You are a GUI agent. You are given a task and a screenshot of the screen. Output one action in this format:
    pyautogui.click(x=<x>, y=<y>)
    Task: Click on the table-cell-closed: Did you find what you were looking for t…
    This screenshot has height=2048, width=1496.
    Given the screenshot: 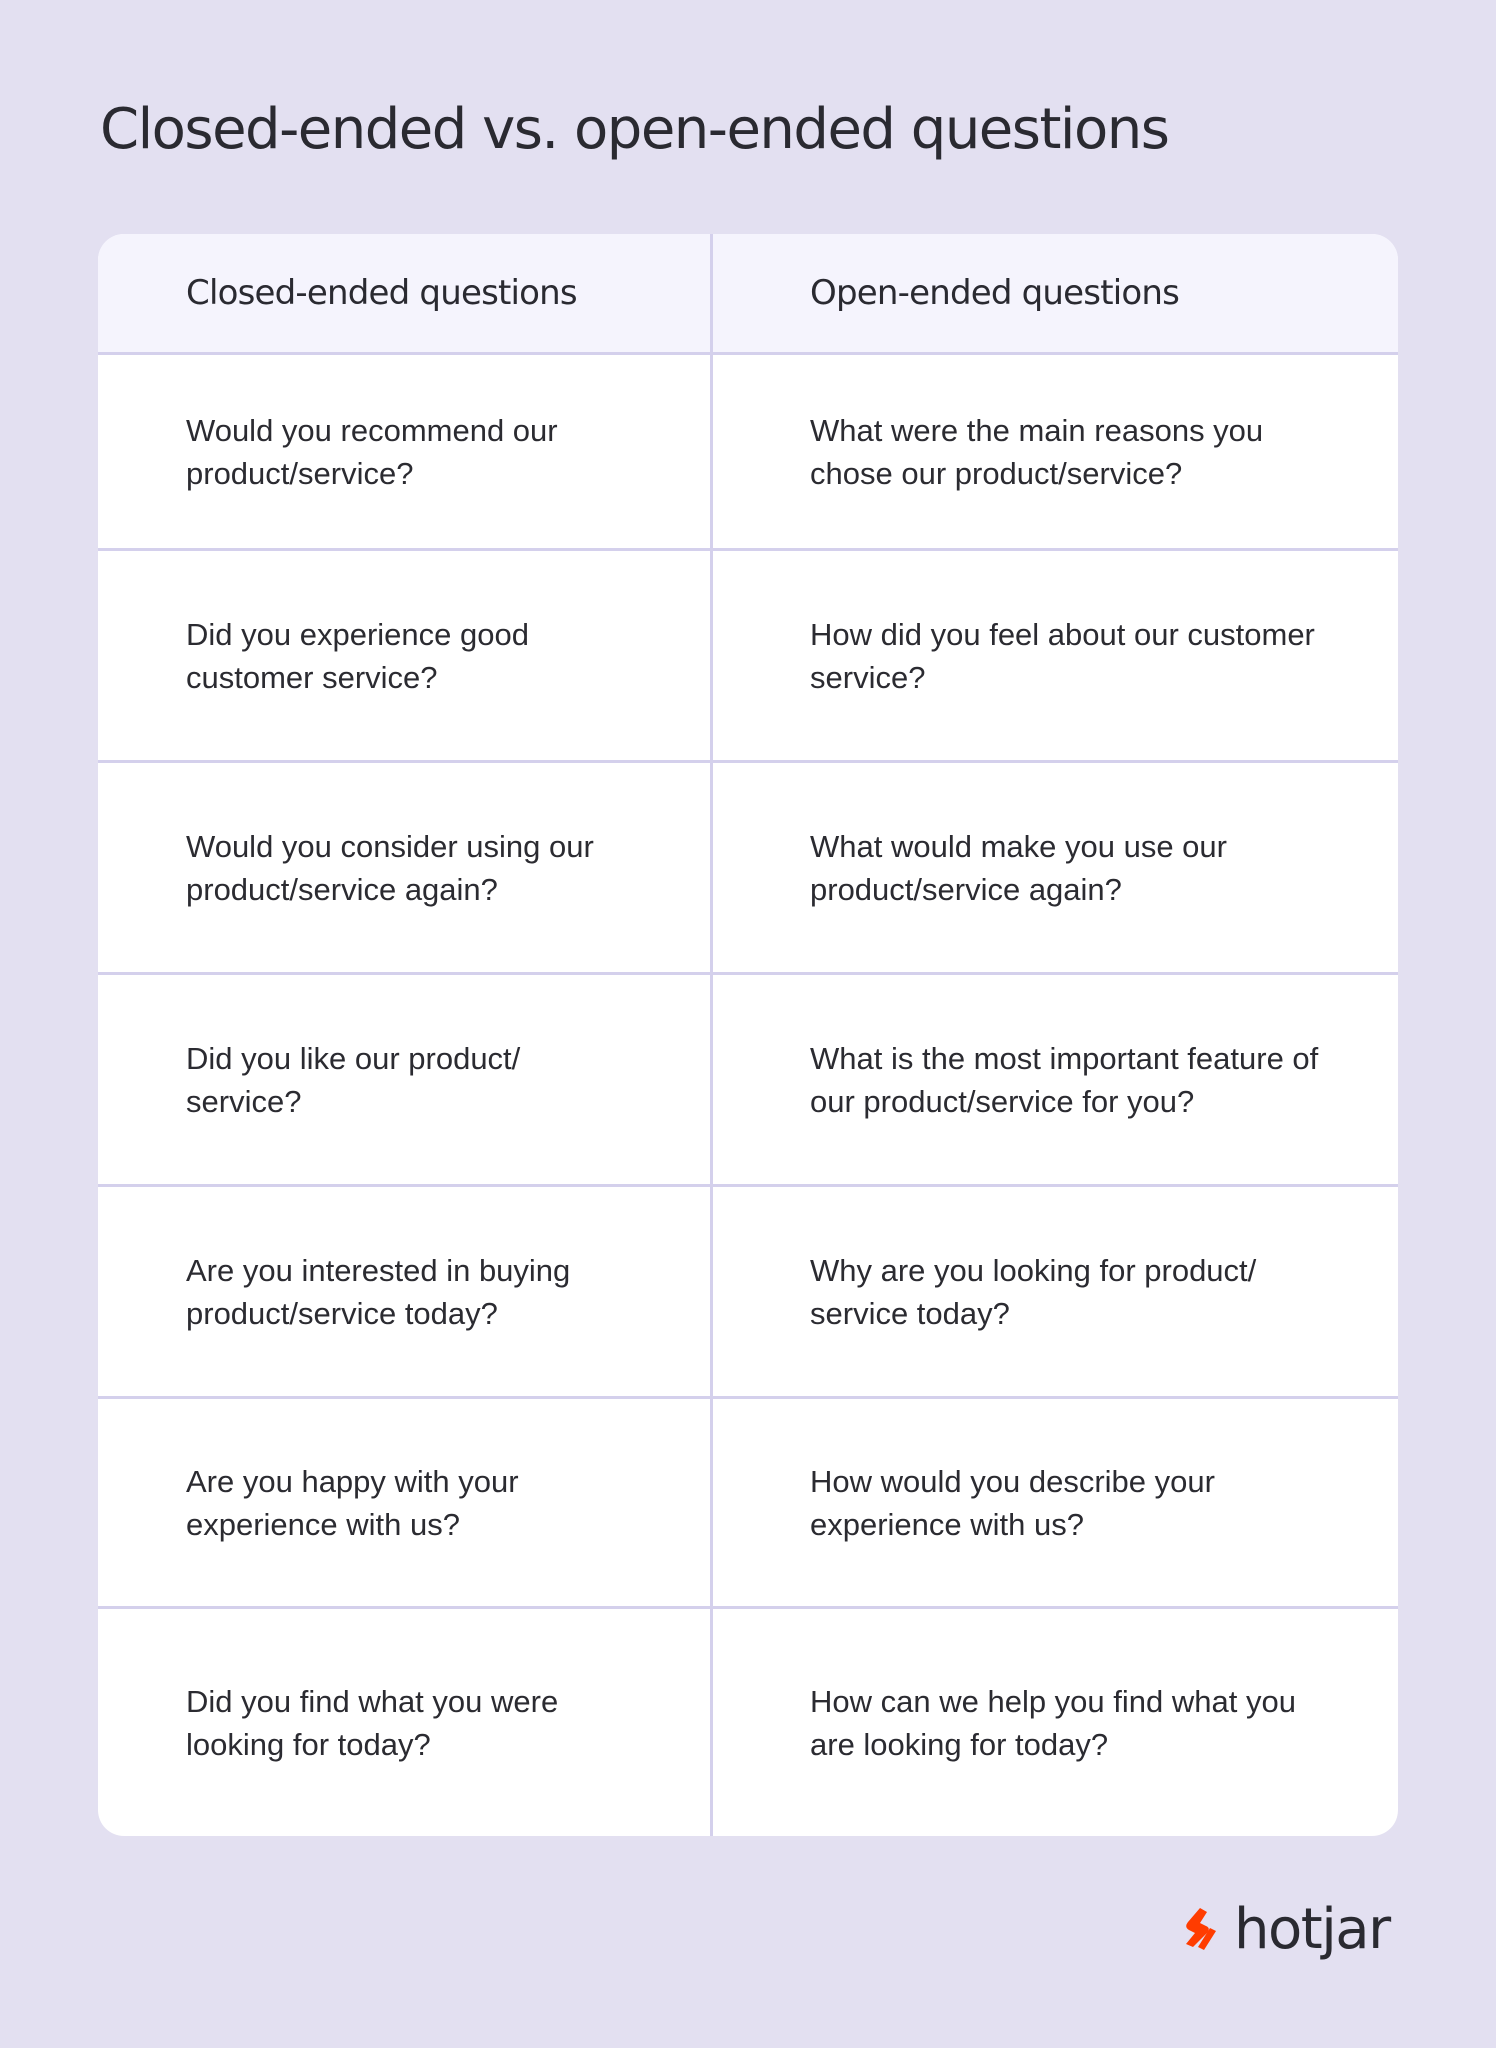 What is the action you would take?
    pyautogui.click(x=372, y=1722)
    